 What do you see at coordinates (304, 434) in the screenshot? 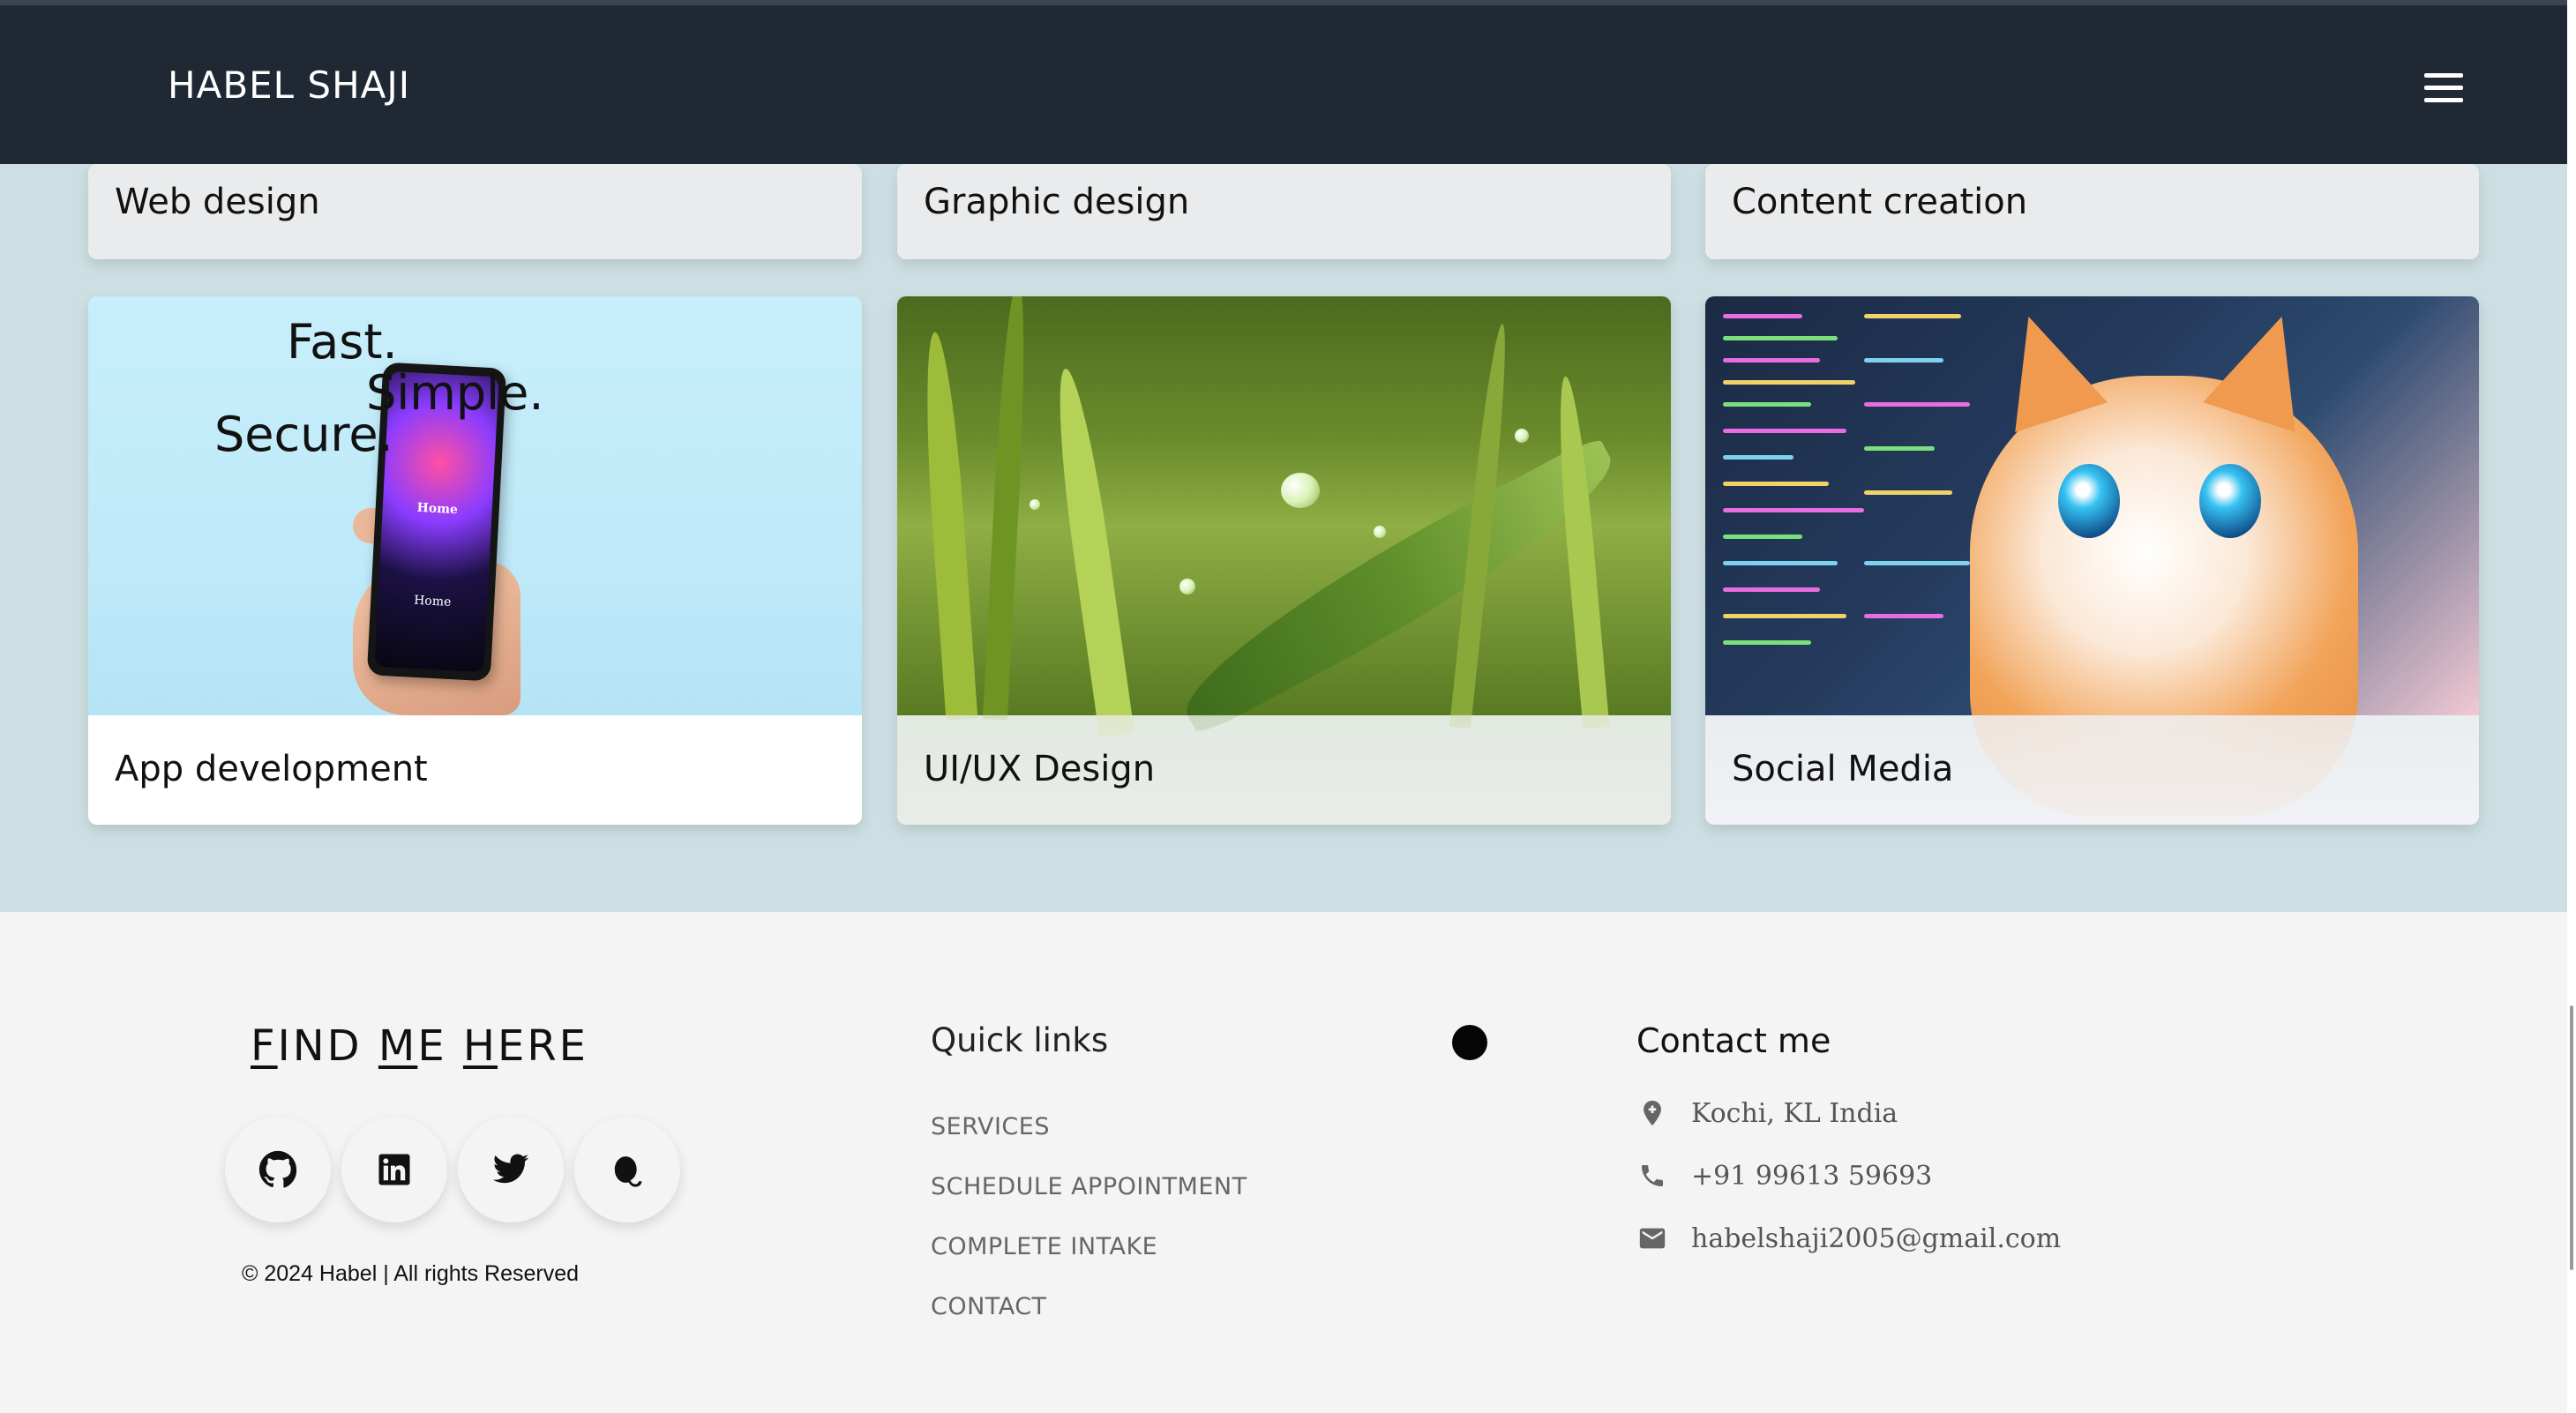
I see `slogan-secure: Secure.` at bounding box center [304, 434].